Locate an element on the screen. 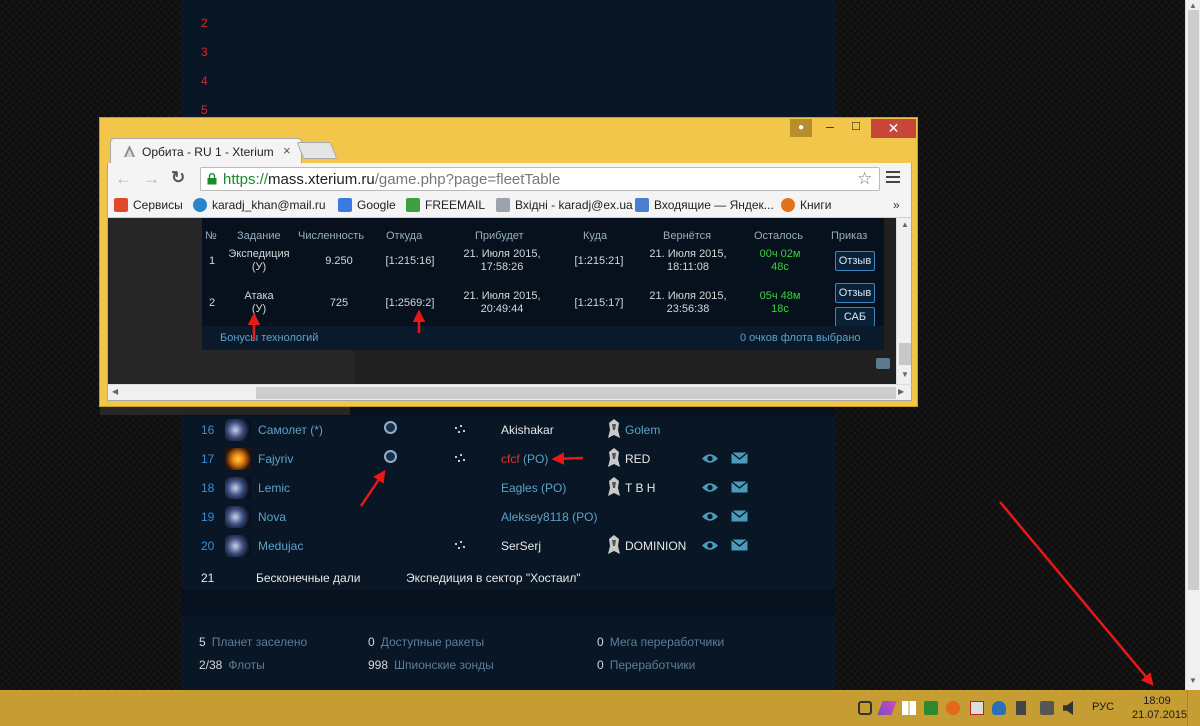 Image resolution: width=1200 pixels, height=726 pixels. planet-name-link: Nova is located at coordinates (272, 517).